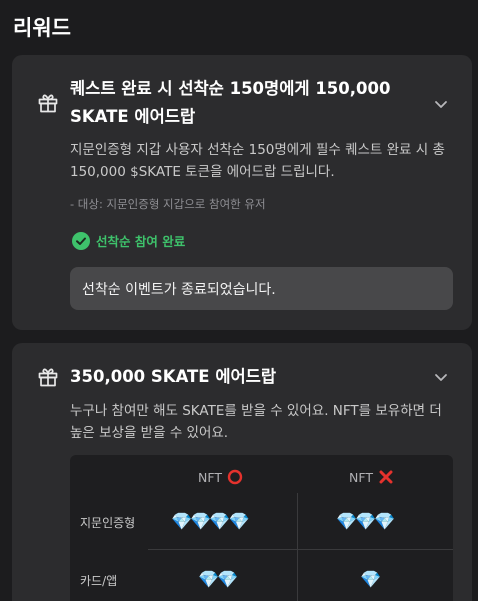 This screenshot has height=601, width=478. I want to click on participation-status: 선착순 참여 완료, so click(128, 240).